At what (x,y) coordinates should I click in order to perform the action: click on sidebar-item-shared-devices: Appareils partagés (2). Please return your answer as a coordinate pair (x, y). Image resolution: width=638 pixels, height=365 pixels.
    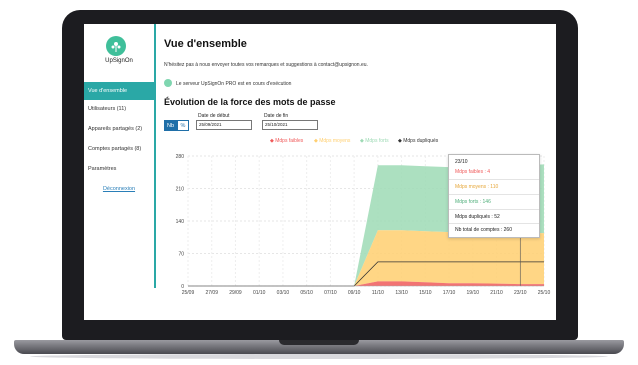
    Looking at the image, I should click on (119, 129).